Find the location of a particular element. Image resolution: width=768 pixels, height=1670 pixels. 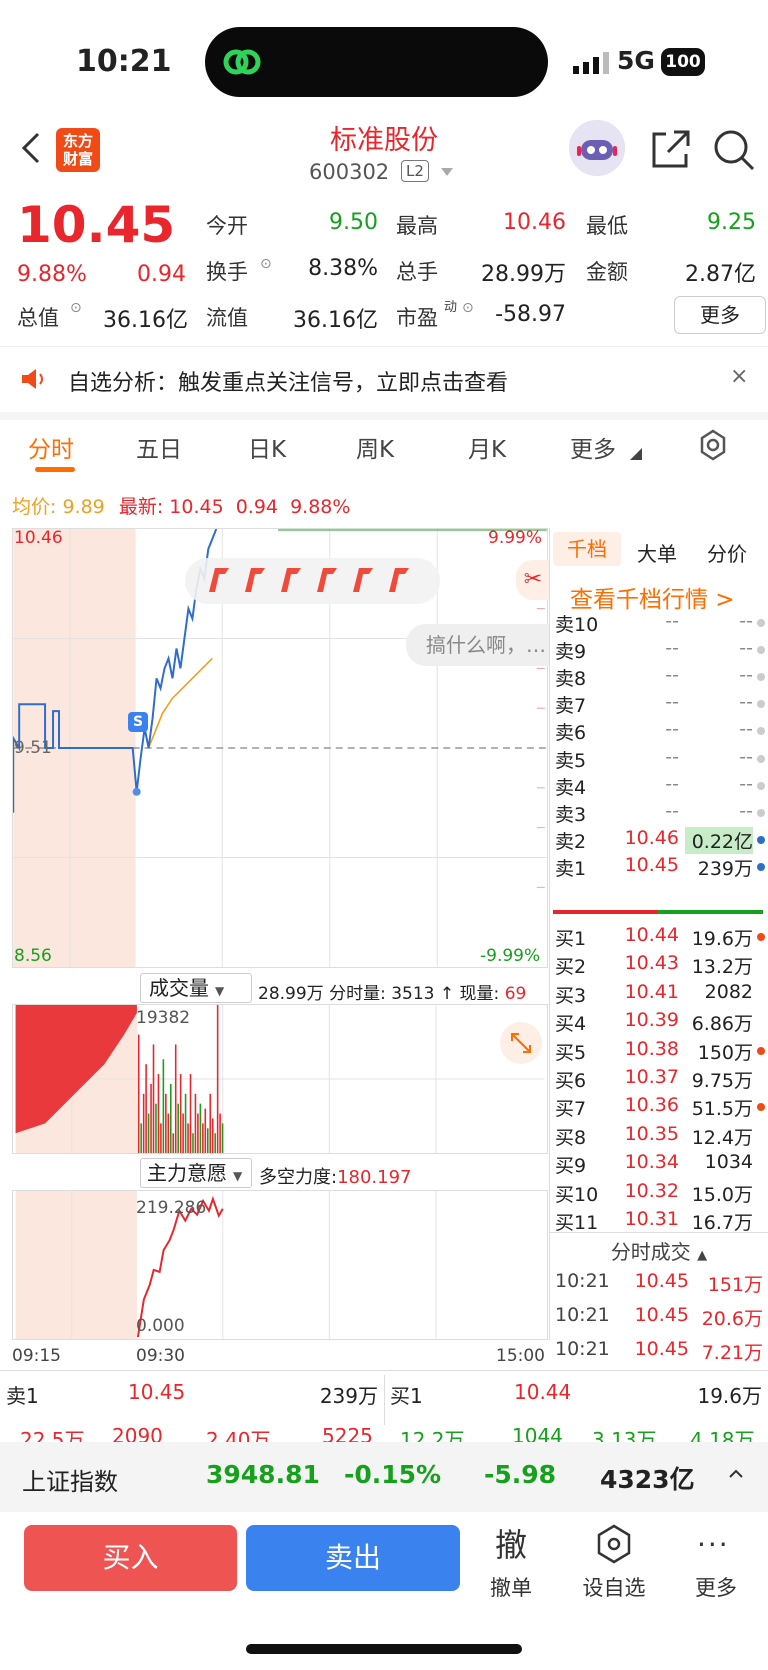

ask-row: 卖9 -- -- is located at coordinates (660, 651).